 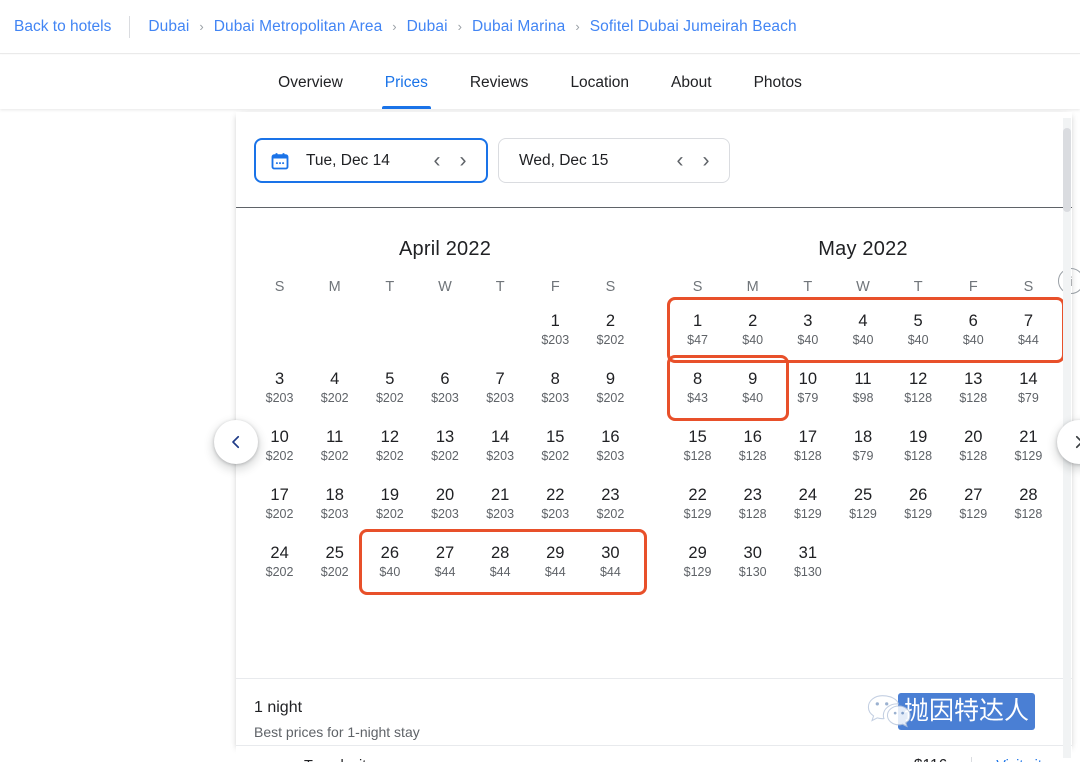 I want to click on calendar-day: 11 $202, so click(x=334, y=446).